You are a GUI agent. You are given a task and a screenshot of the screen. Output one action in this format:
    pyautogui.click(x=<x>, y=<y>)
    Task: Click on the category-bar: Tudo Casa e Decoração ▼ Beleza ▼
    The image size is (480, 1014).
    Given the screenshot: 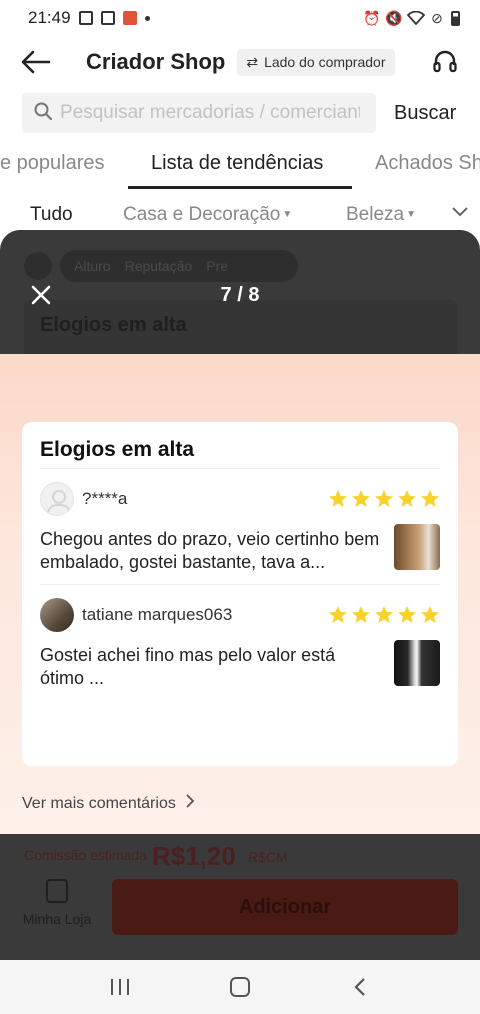 What is the action you would take?
    pyautogui.click(x=240, y=214)
    